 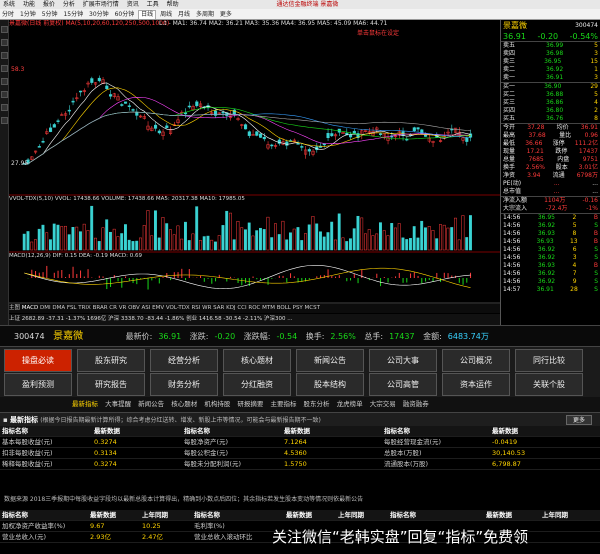 I want to click on subnav-item: 新闻公告, so click(x=151, y=404).